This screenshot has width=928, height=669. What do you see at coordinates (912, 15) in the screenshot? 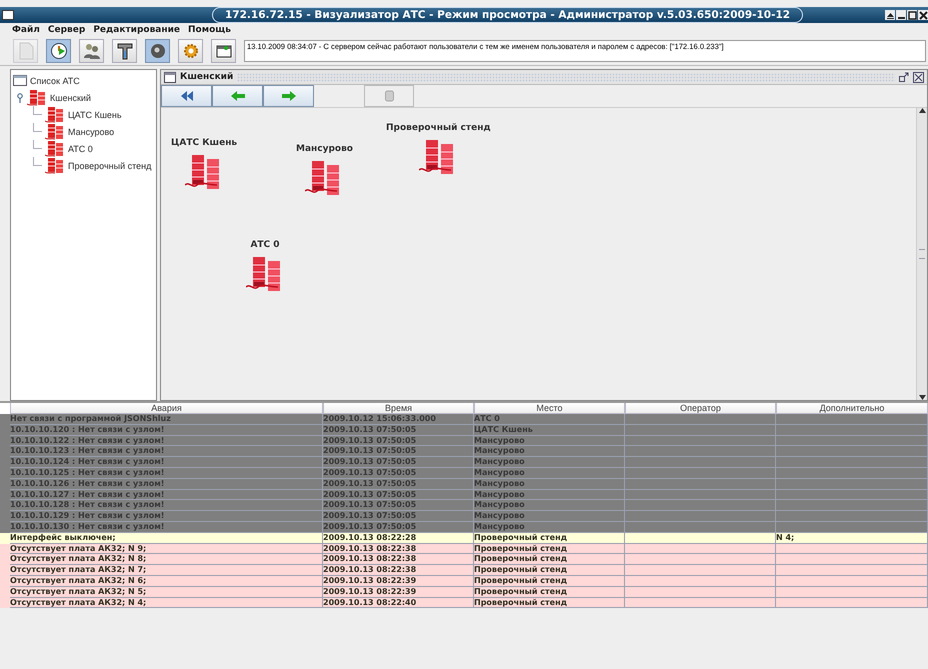
I see `maximize-icon` at bounding box center [912, 15].